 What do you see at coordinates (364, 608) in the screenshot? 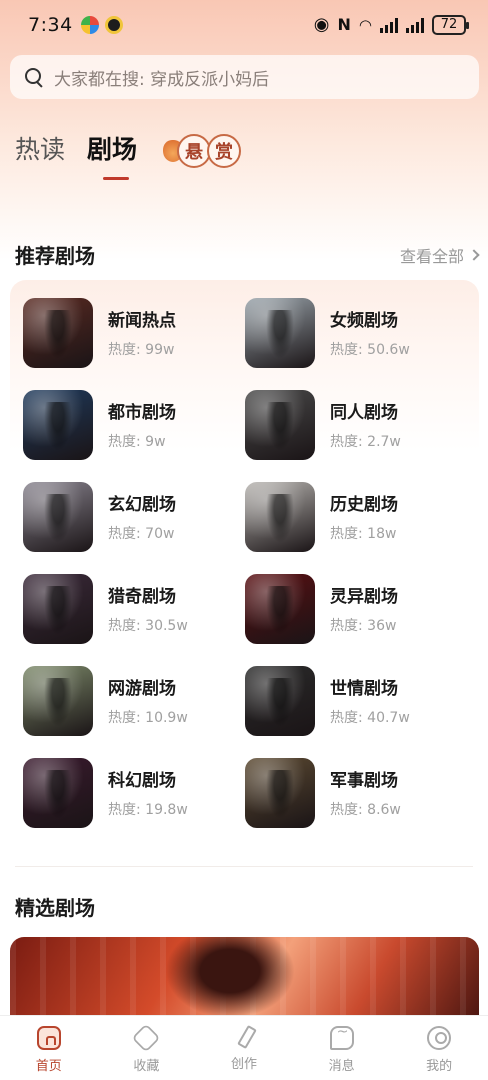
I see `theater-text: 灵异剧场热度: 36w` at bounding box center [364, 608].